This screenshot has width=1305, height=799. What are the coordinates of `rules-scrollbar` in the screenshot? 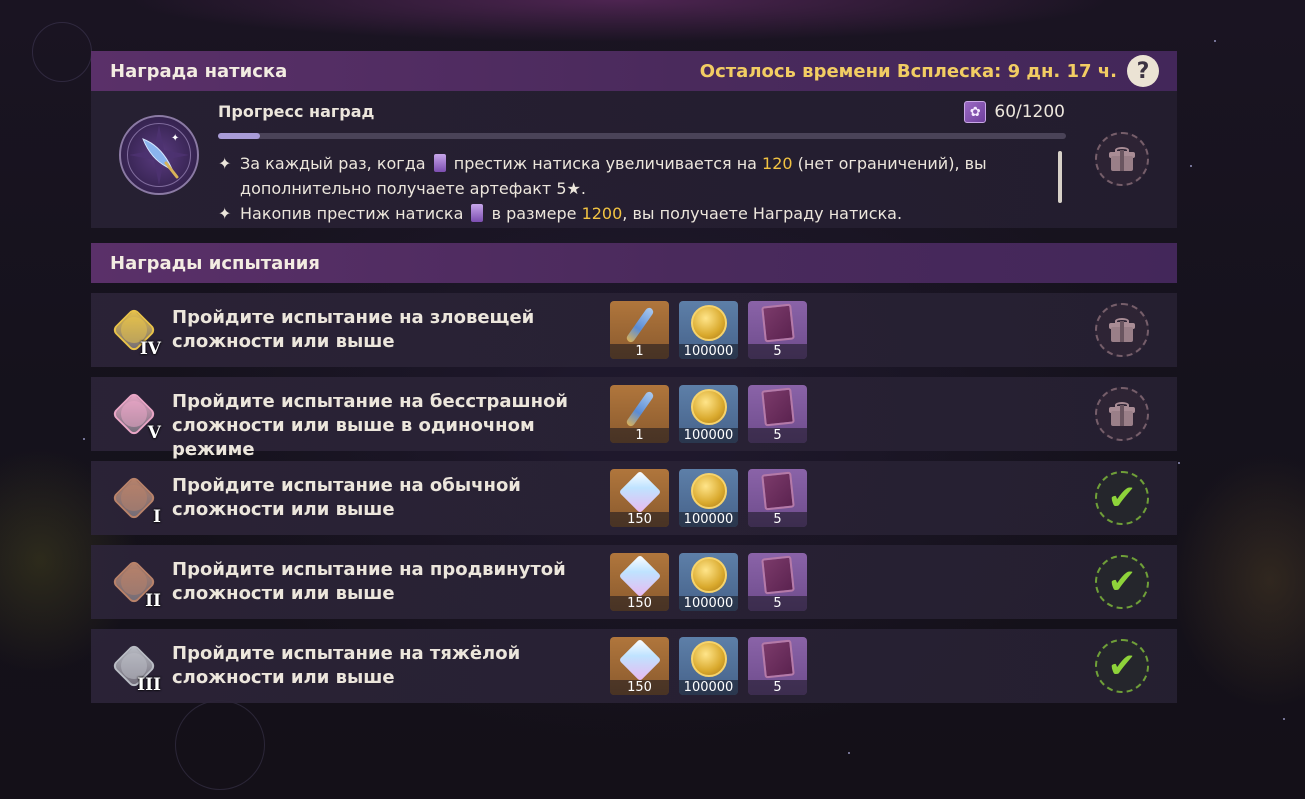 It's located at (1060, 181).